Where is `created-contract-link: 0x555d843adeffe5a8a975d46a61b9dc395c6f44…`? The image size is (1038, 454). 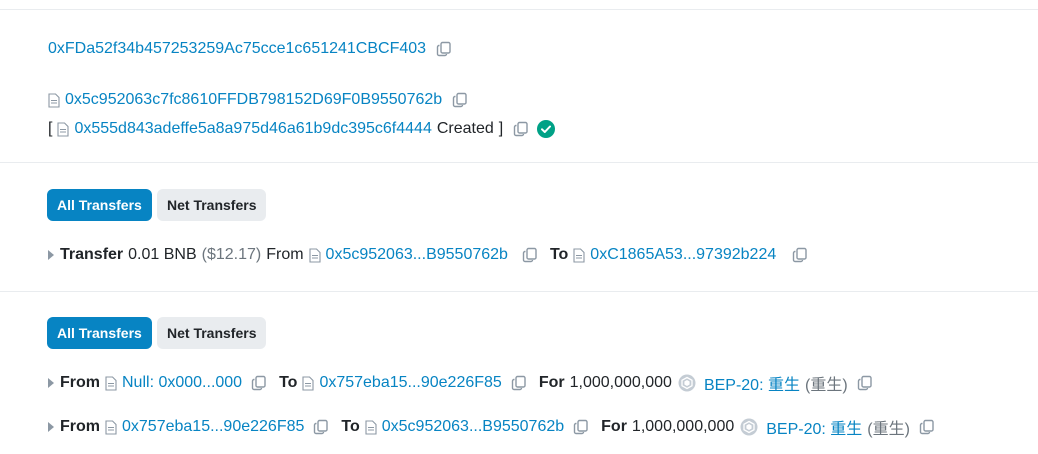 created-contract-link: 0x555d843adeffe5a8a975d46a61b9dc395c6f44… is located at coordinates (252, 129).